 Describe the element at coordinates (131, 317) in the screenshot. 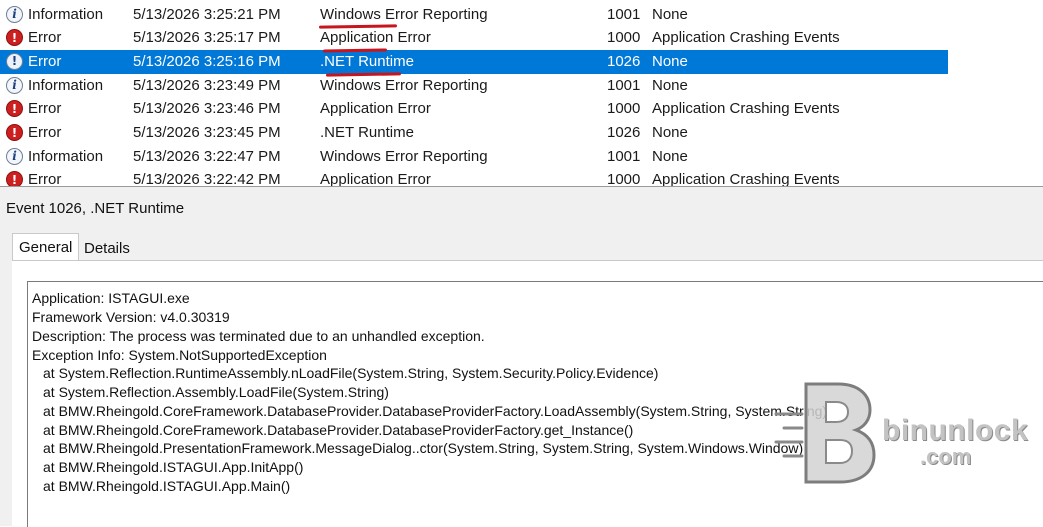

I see `description-line: Framework Version: v4.0.30319` at that location.